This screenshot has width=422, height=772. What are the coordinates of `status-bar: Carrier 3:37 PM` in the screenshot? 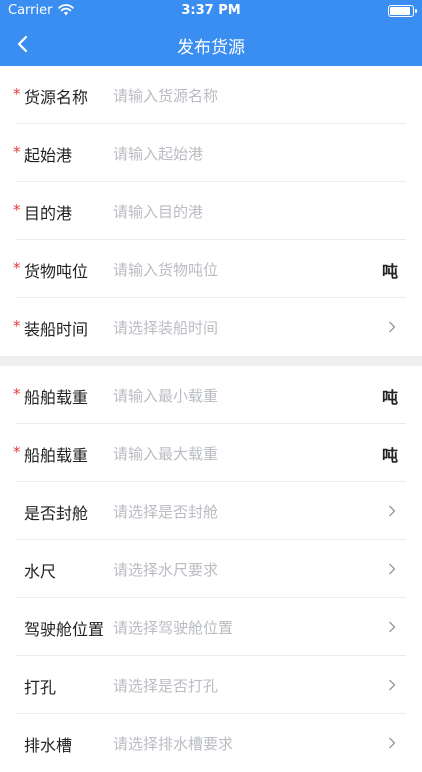 It's located at (211, 11).